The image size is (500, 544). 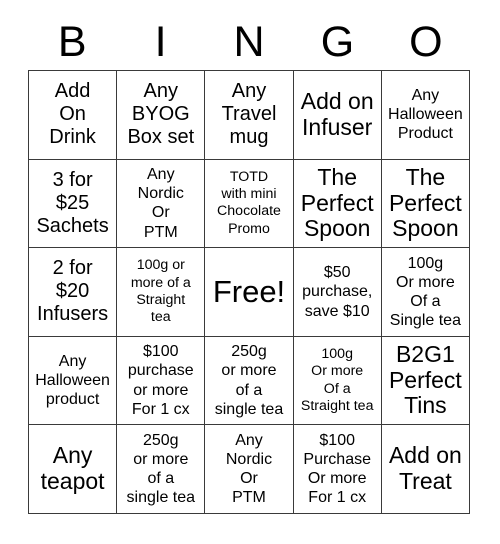 I want to click on bingo-cell-label: Free!, so click(x=249, y=291).